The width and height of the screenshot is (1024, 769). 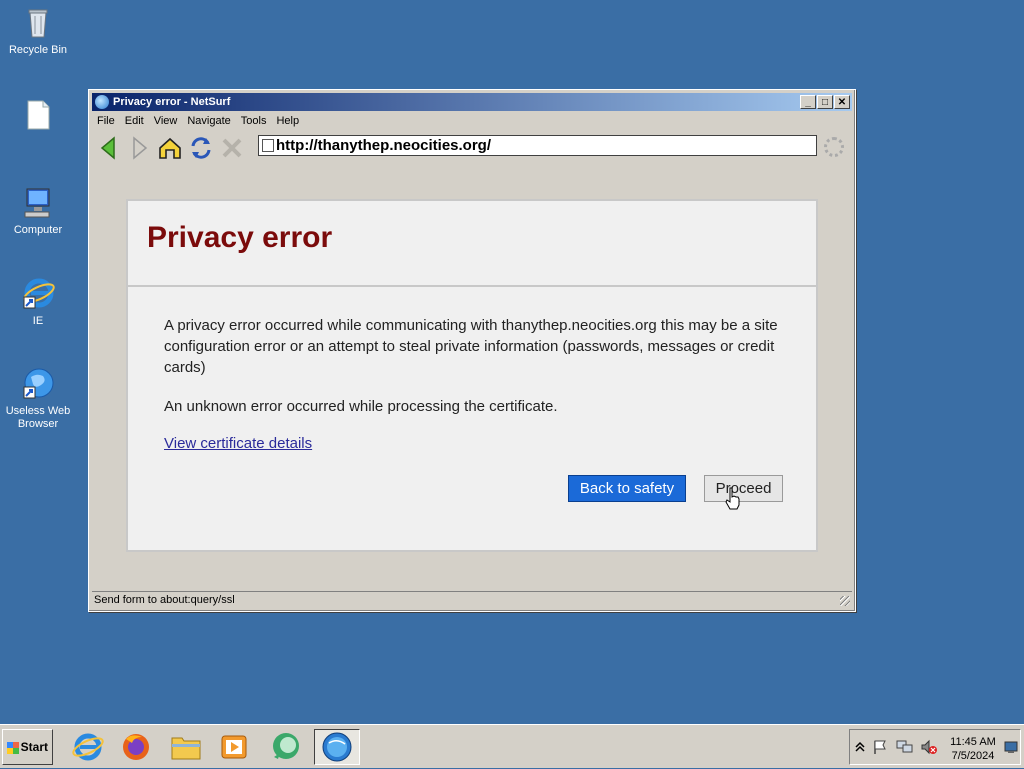 What do you see at coordinates (172, 102) in the screenshot?
I see `window-title: Privacy error - NetSurf` at bounding box center [172, 102].